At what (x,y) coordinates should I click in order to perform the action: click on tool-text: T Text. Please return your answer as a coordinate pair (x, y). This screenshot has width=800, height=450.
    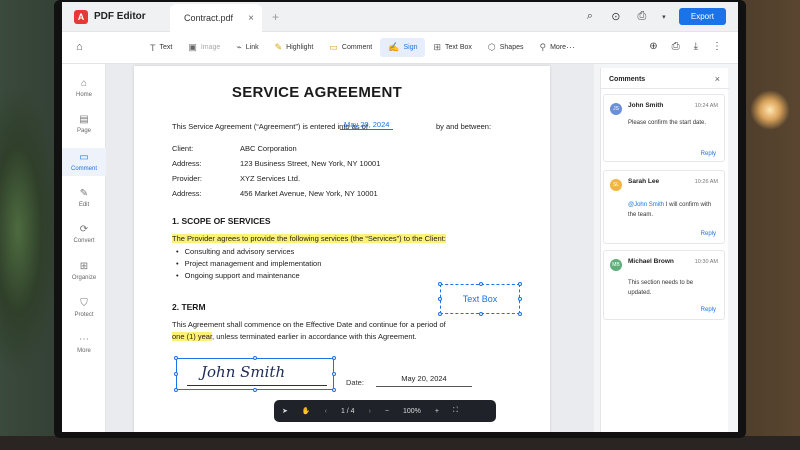
    Looking at the image, I should click on (161, 47).